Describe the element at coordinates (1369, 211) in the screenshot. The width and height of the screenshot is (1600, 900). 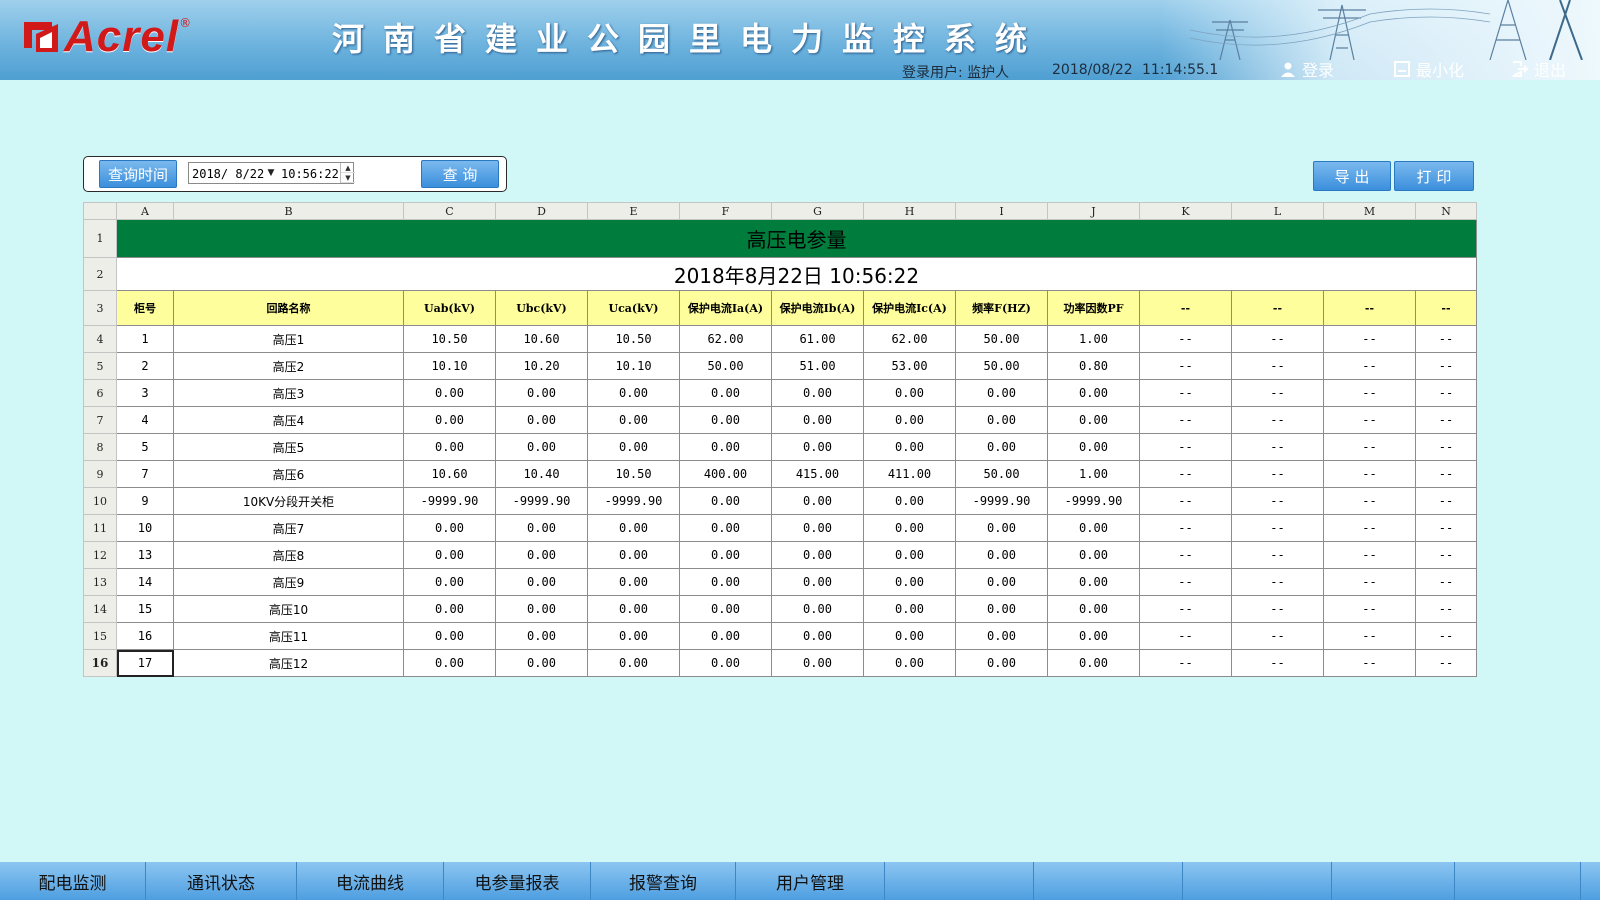
I see `column-header: M` at that location.